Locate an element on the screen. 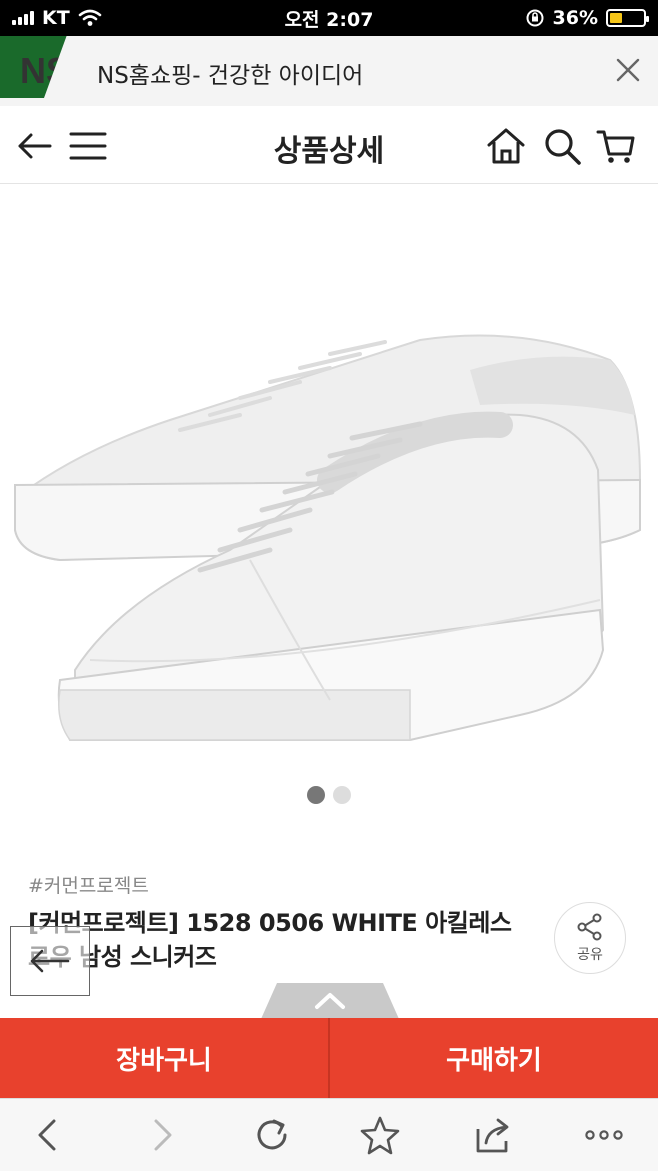  signal-icon is located at coordinates (23, 18).